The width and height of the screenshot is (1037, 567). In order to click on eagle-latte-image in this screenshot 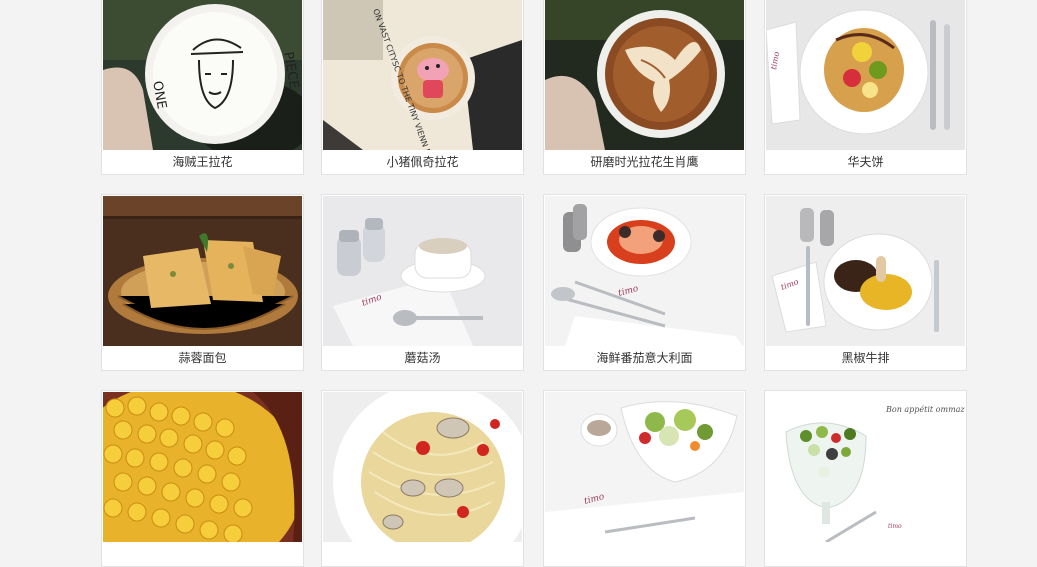, I will do `click(644, 75)`.